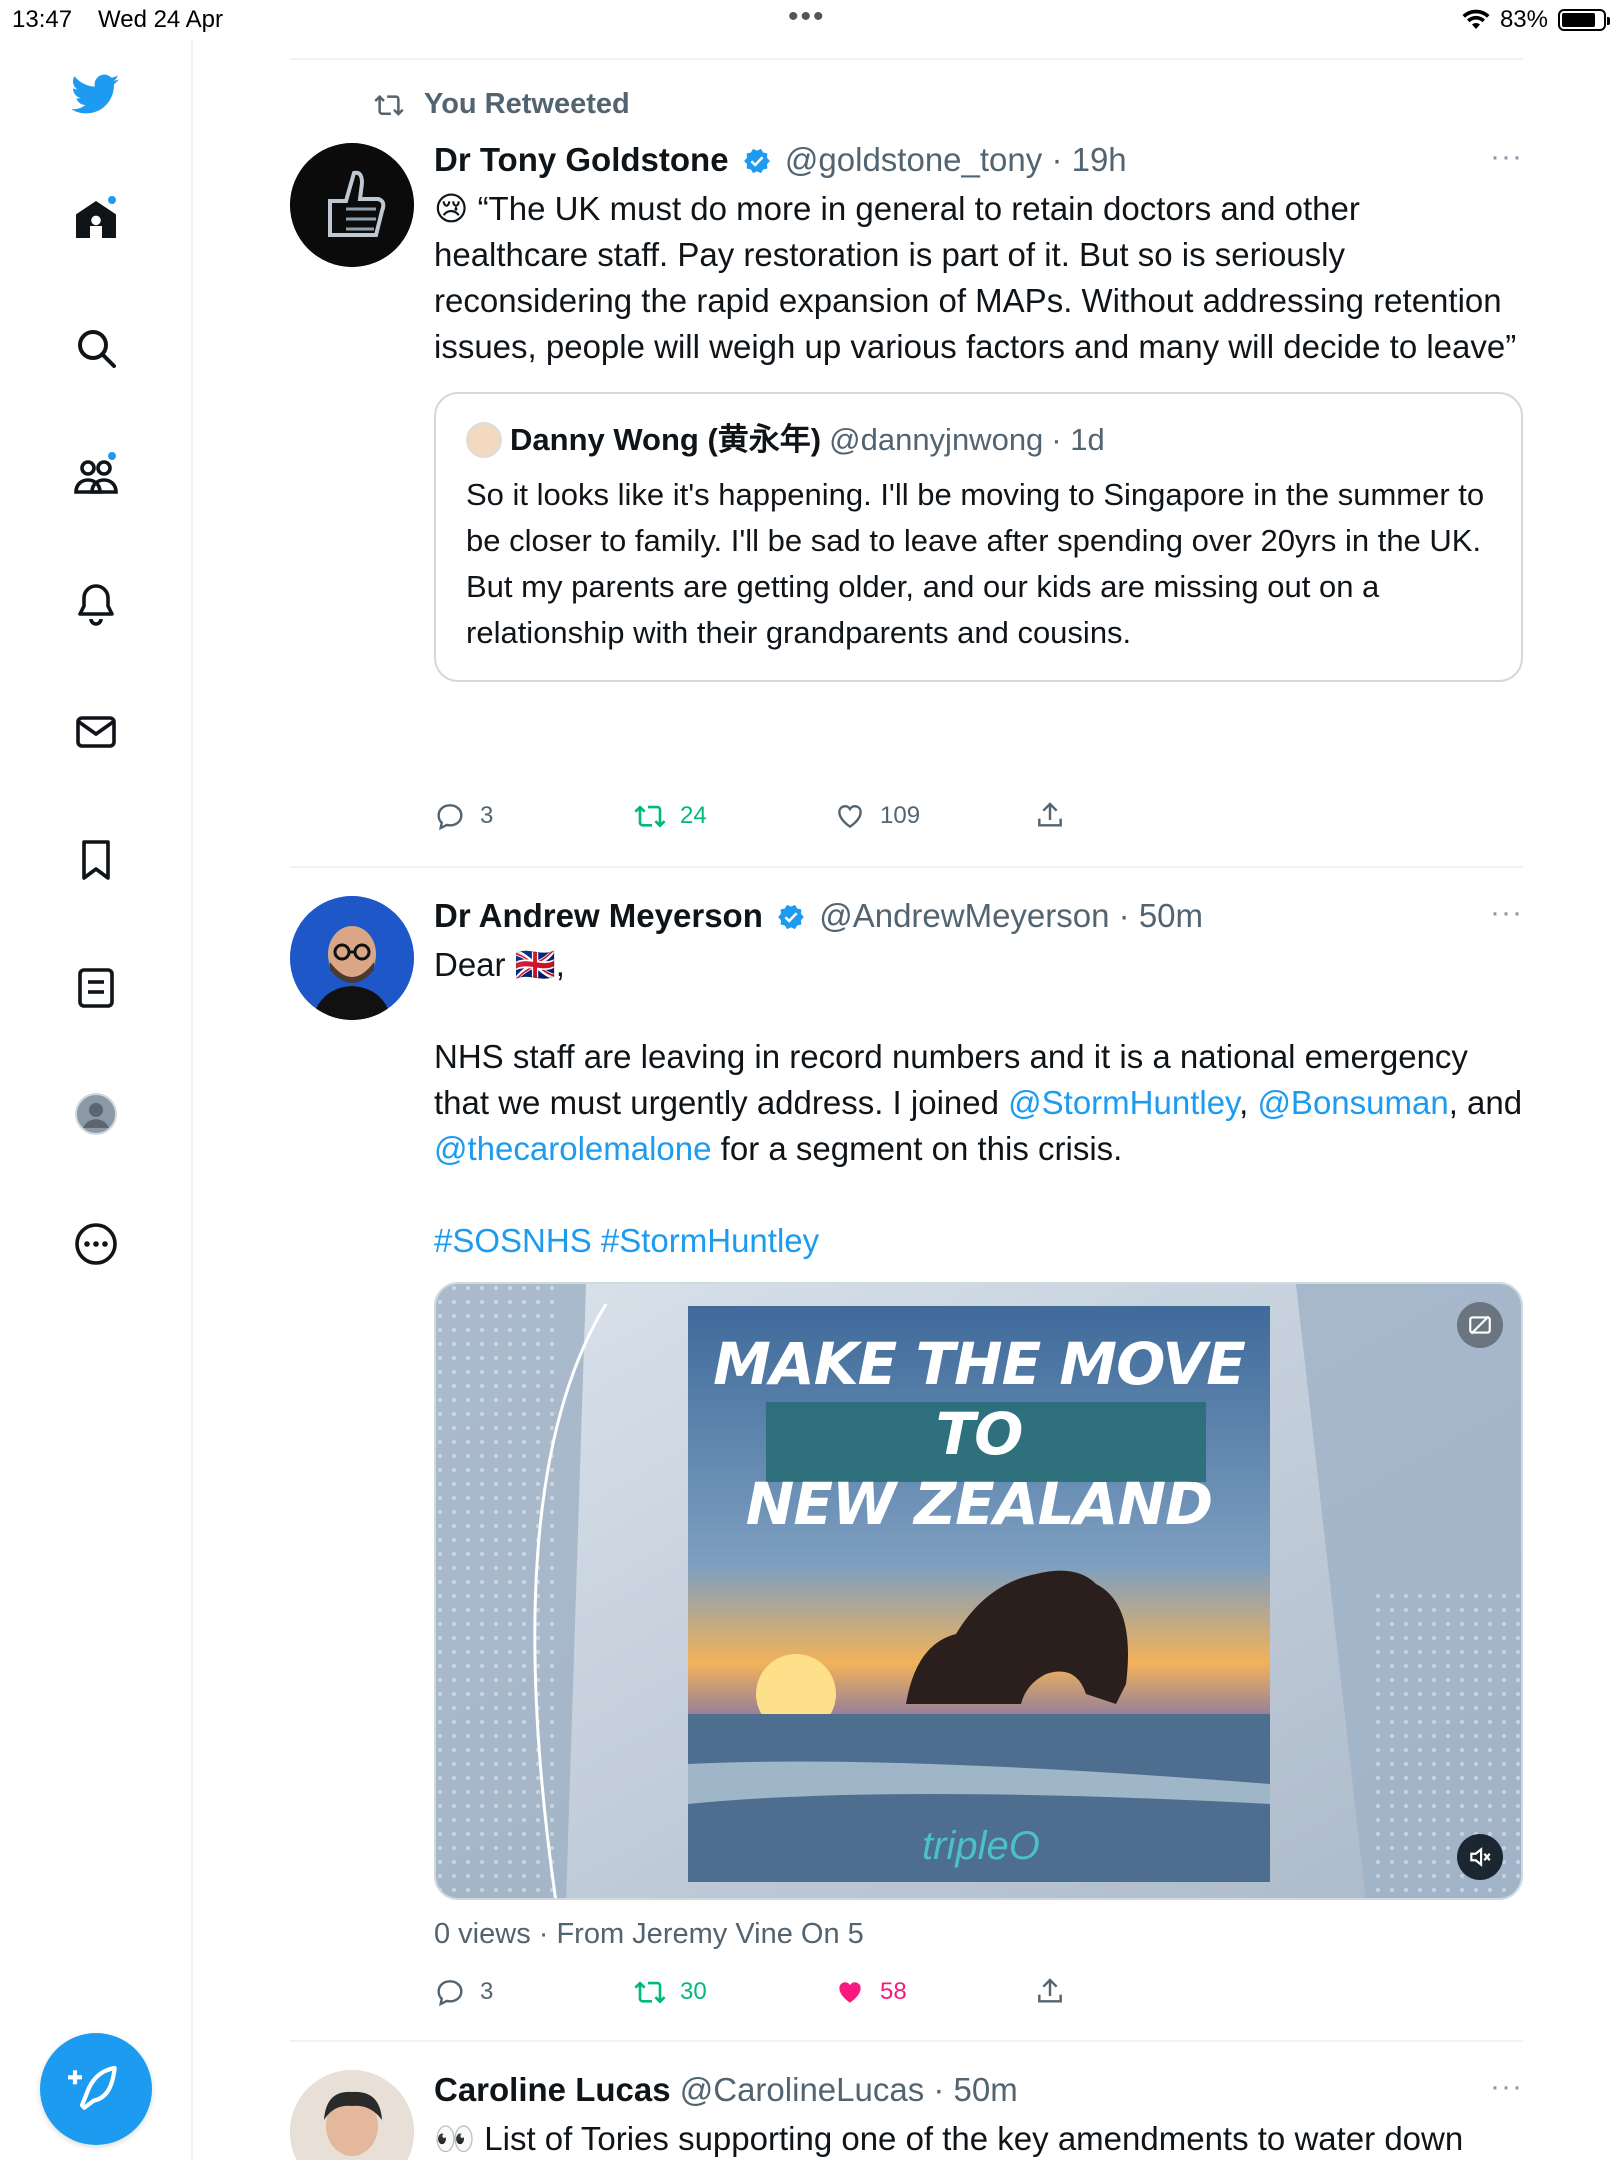 The height and width of the screenshot is (2160, 1620). I want to click on more-circle-icon, so click(96, 1244).